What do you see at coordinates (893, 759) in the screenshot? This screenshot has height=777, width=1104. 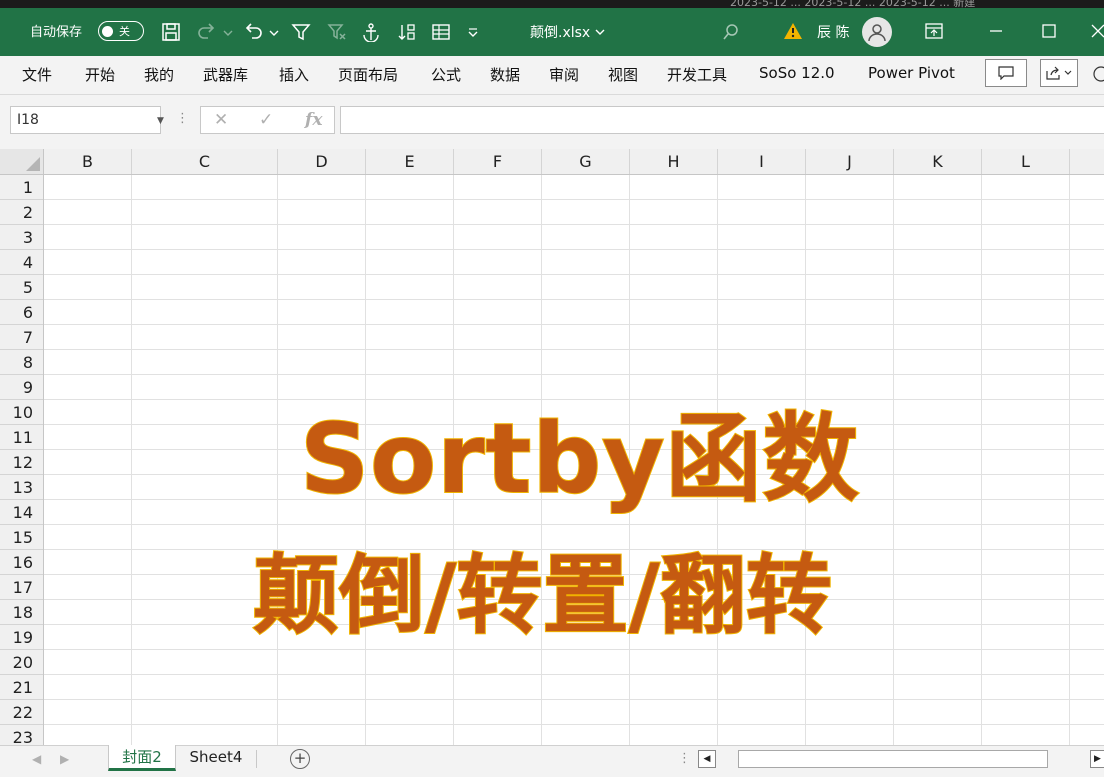 I see `horizontal-scrollbar-thumb` at bounding box center [893, 759].